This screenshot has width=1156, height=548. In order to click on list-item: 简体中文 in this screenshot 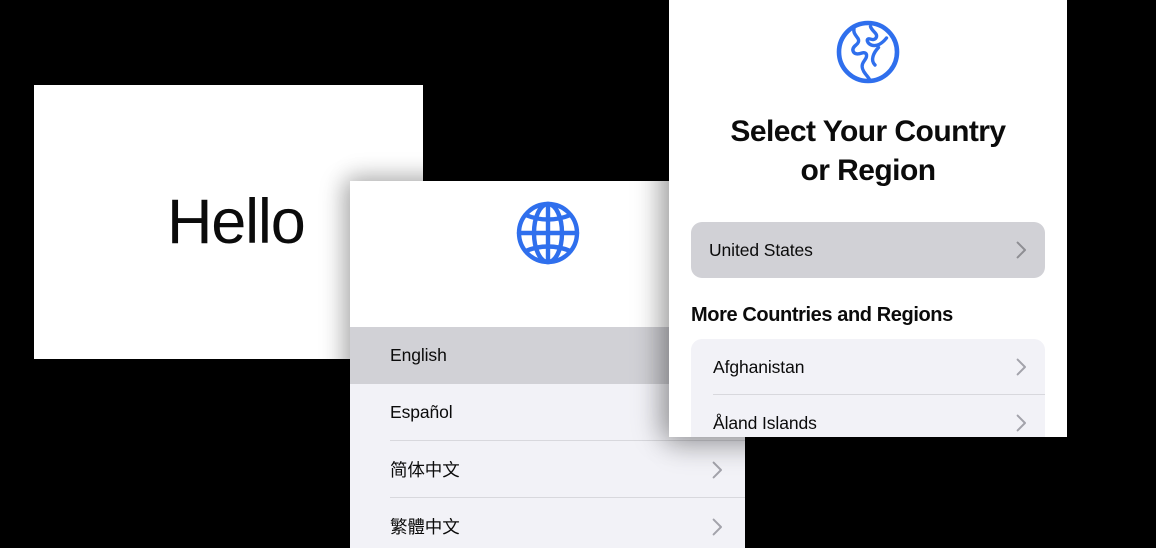, I will do `click(547, 469)`.